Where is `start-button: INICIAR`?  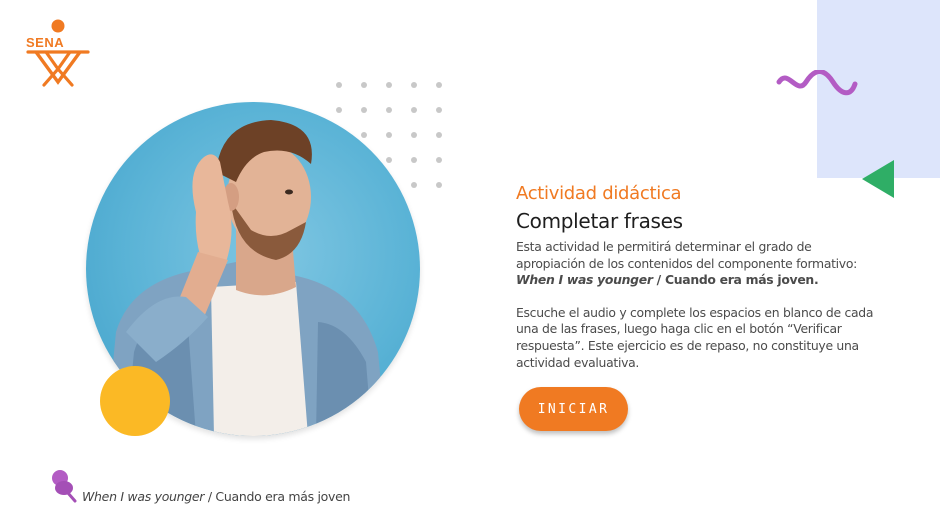 start-button: INICIAR is located at coordinates (573, 409).